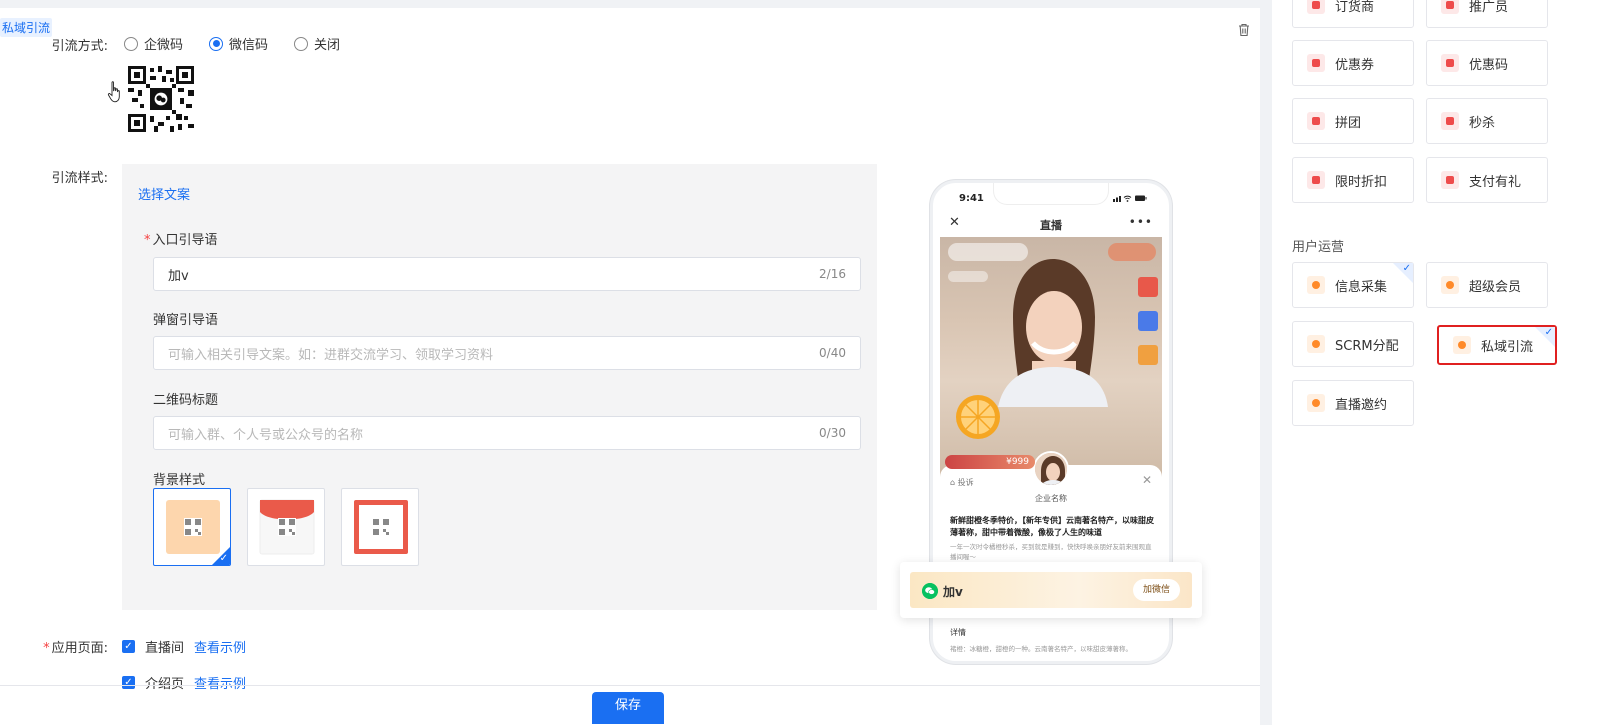 This screenshot has height=725, width=1608. I want to click on add-wechat-button: 加微信, so click(1156, 590).